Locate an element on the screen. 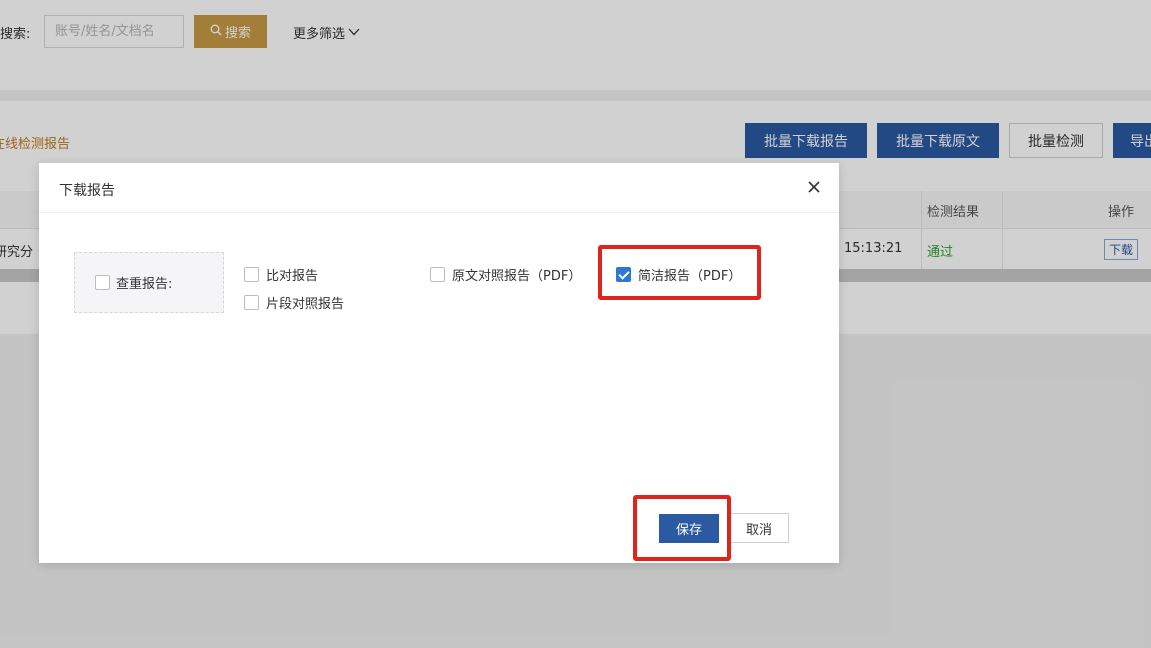 The width and height of the screenshot is (1151, 648). cancel-button: 取消 is located at coordinates (759, 528).